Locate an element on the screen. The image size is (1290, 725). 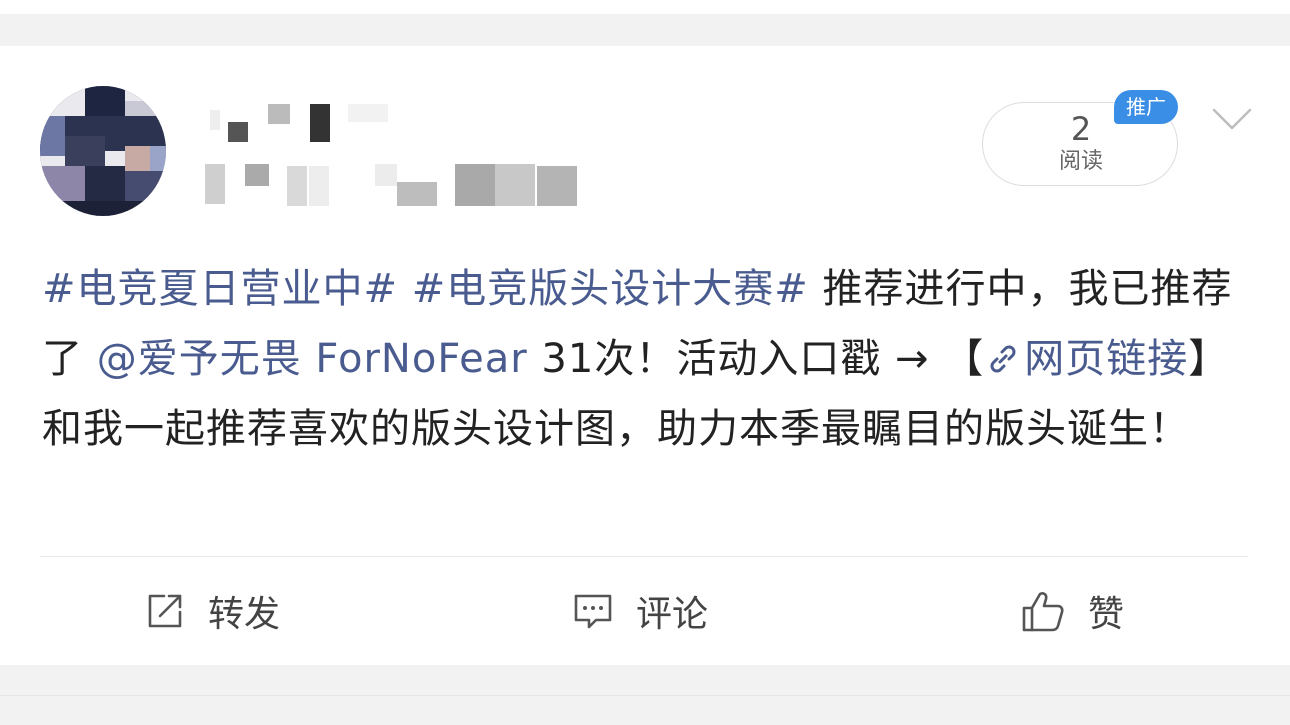
post-text-segment: 31次！活动入口戳 → 【 is located at coordinates (756, 359).